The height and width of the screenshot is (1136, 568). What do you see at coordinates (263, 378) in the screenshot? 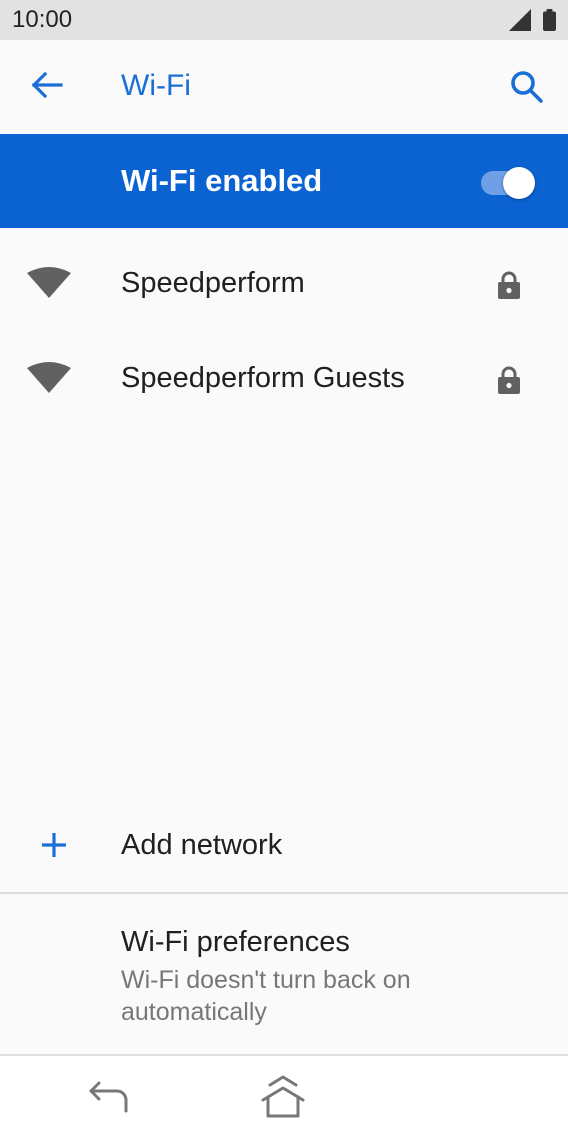
I see `network-name: Speedperform Guests` at bounding box center [263, 378].